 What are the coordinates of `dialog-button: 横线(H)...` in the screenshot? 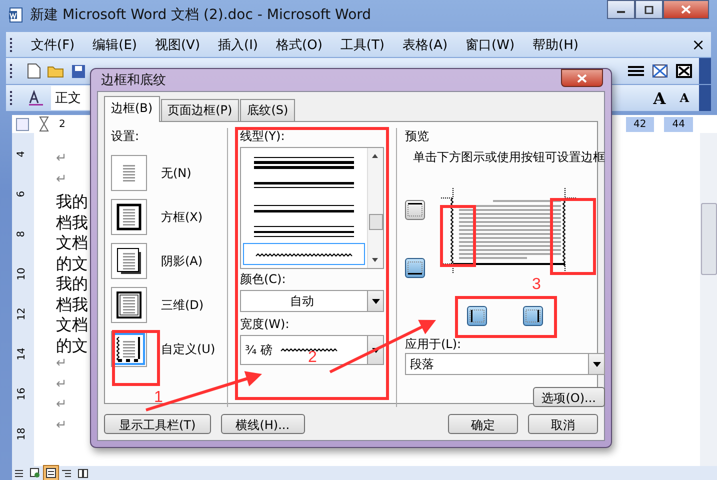 It's located at (262, 424).